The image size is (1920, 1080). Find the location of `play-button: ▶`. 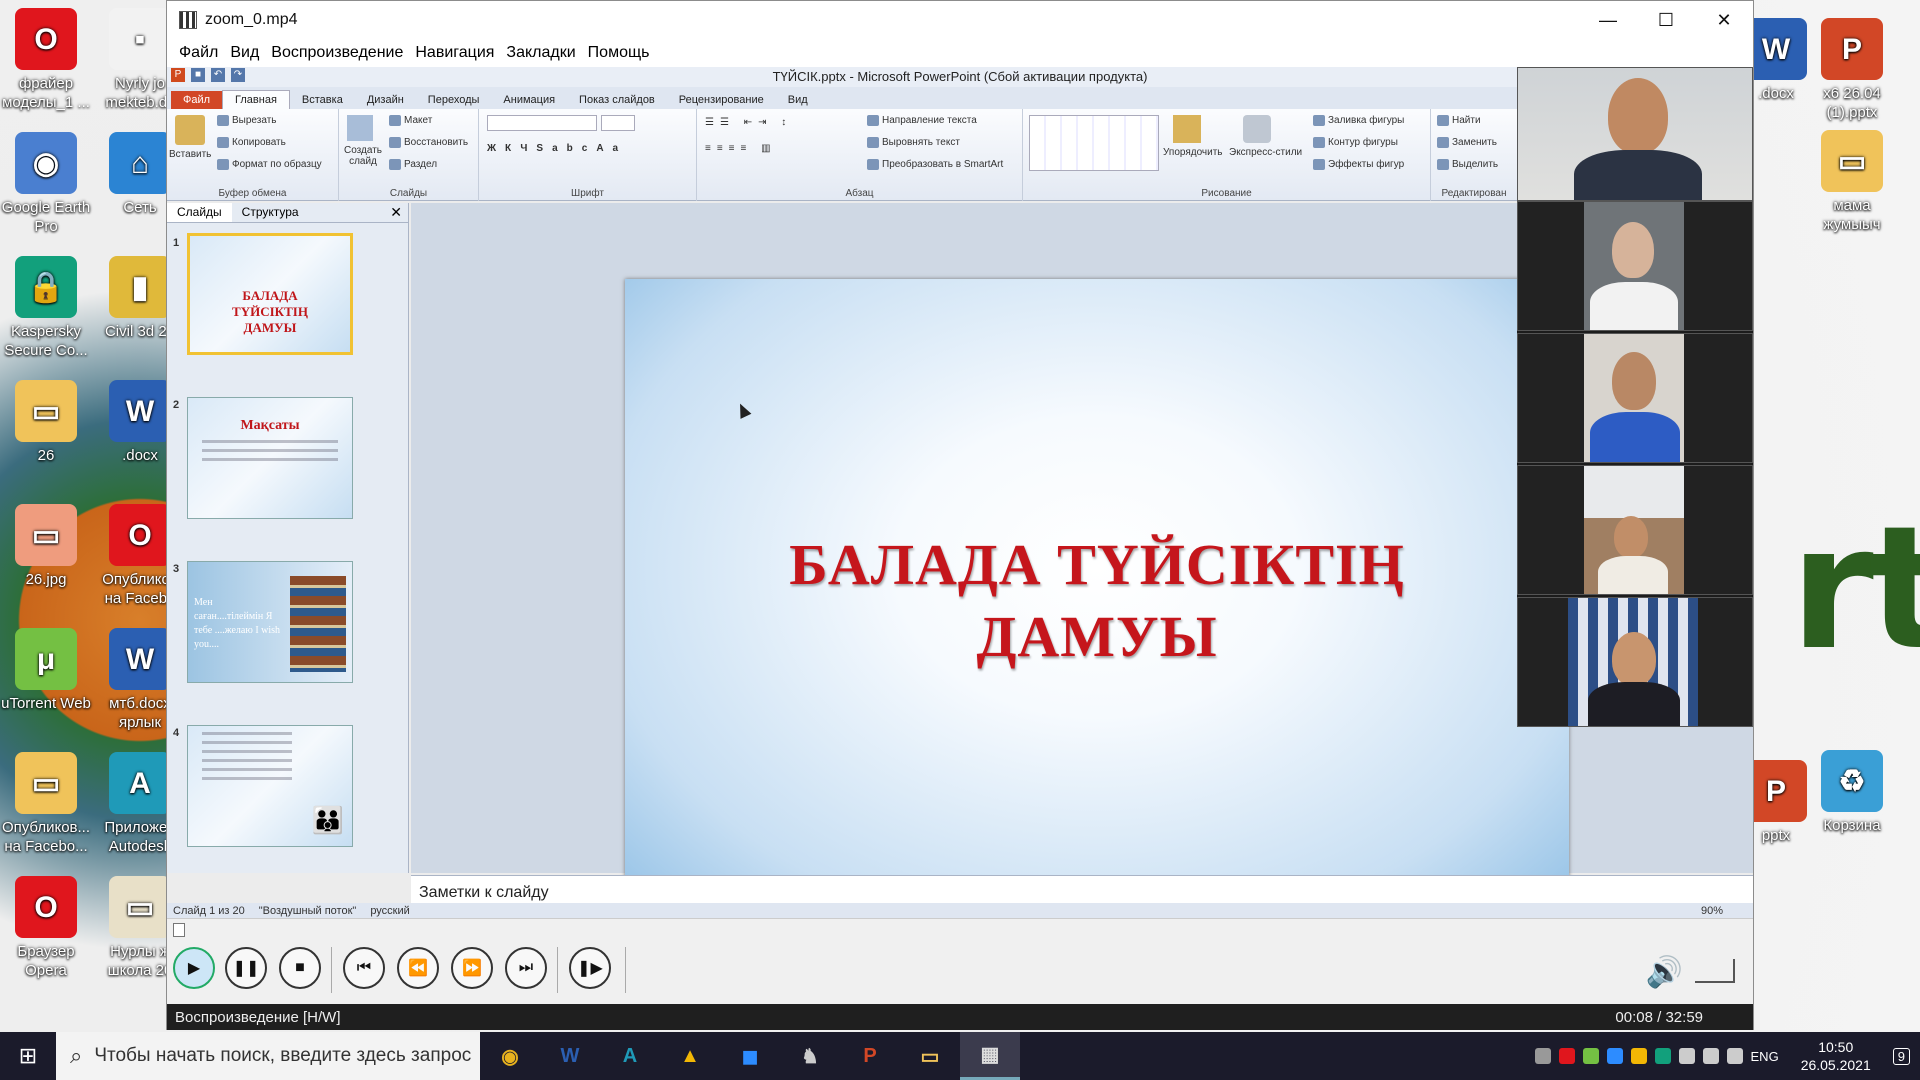

play-button: ▶ is located at coordinates (194, 968).